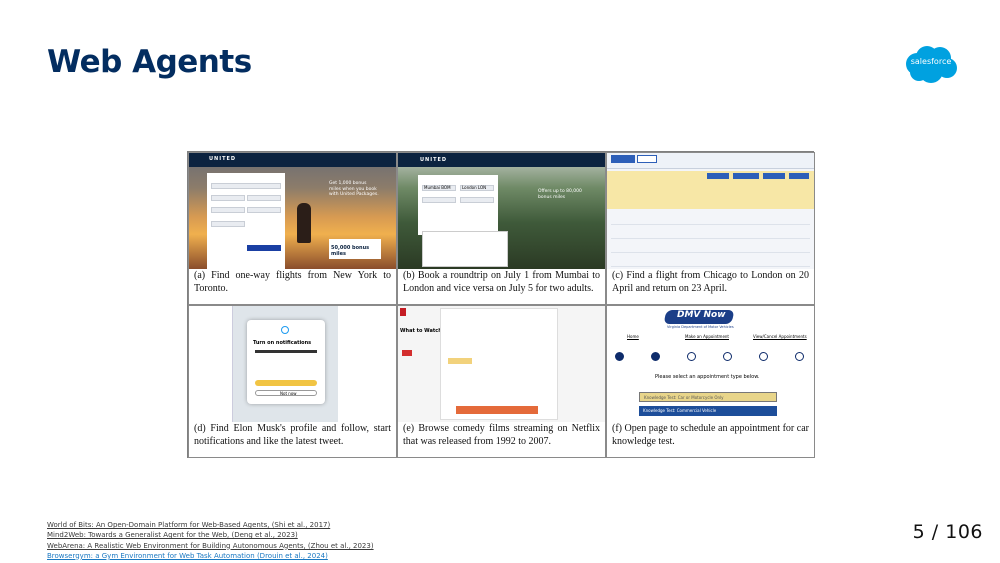 The height and width of the screenshot is (563, 1000). What do you see at coordinates (780, 336) in the screenshot?
I see `view-cancel-link: View/Cancel Appointments` at bounding box center [780, 336].